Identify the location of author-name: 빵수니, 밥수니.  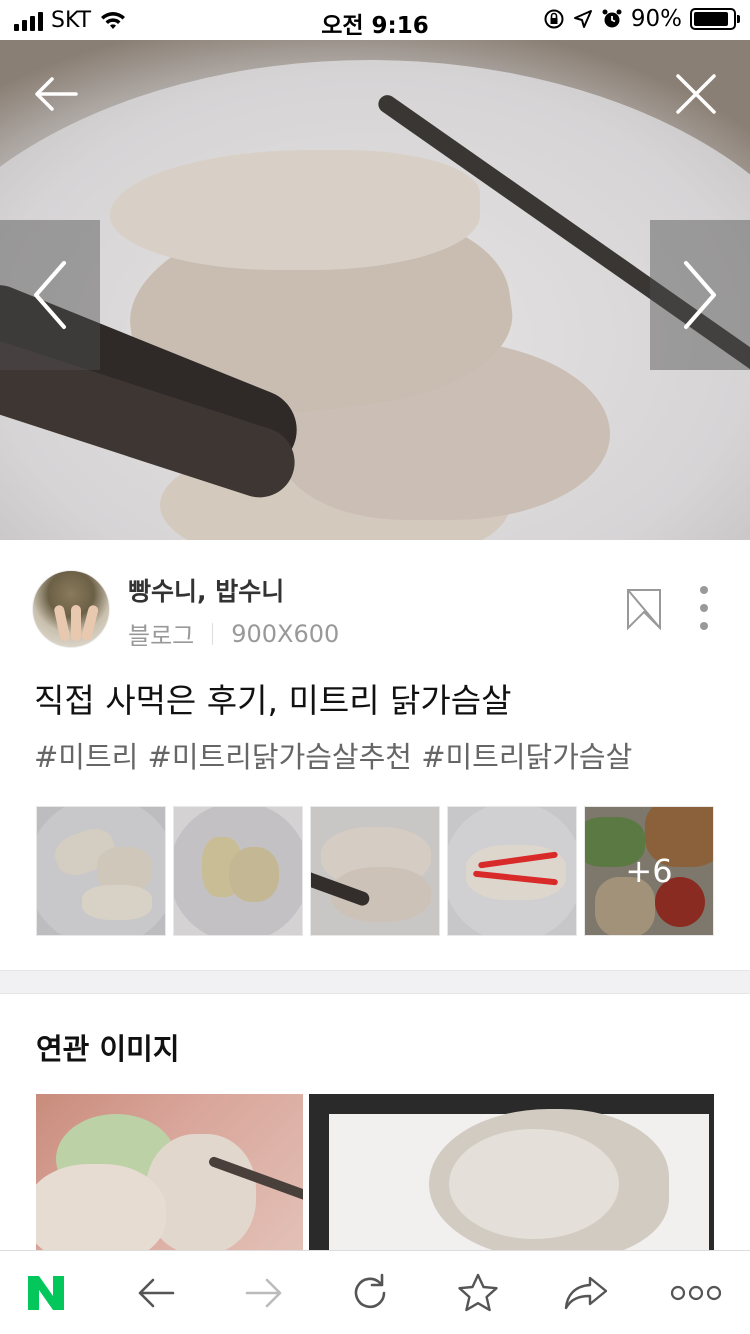
(206, 590).